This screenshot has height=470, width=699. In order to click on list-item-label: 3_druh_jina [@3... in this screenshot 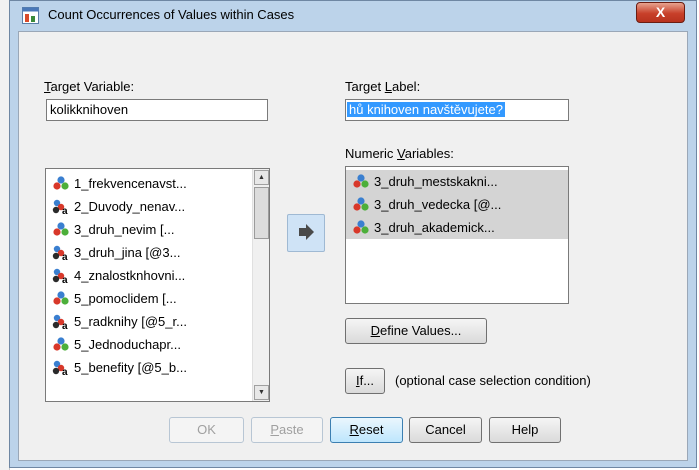, I will do `click(127, 252)`.